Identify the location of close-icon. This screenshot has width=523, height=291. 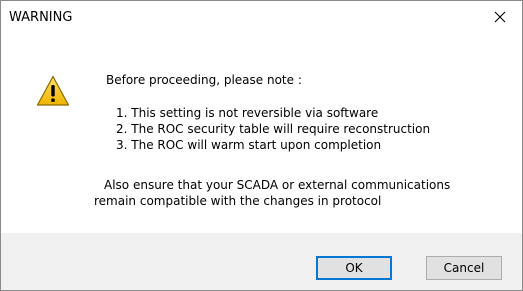
(500, 16).